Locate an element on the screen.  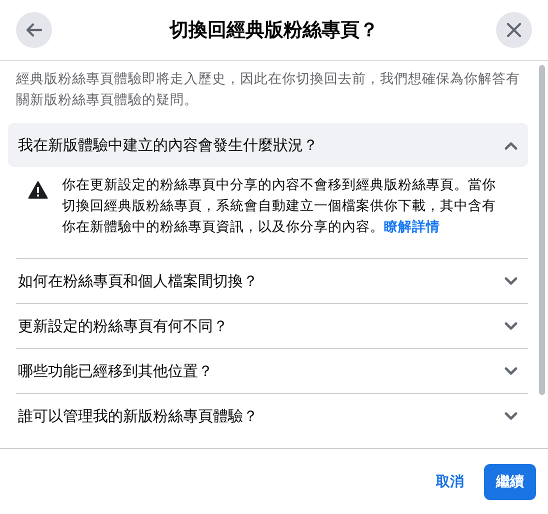
intro-text: 經典版粉絲專頁體驗即將走入歷史，因此在你切換回去前，我們想確保為你解答有關新版粉絲專頁體驗的疑問。 is located at coordinates (268, 90).